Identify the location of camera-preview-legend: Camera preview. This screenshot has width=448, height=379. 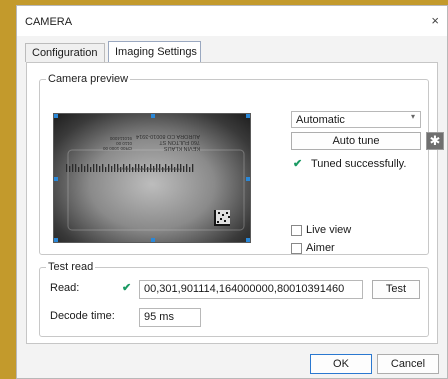
(88, 79).